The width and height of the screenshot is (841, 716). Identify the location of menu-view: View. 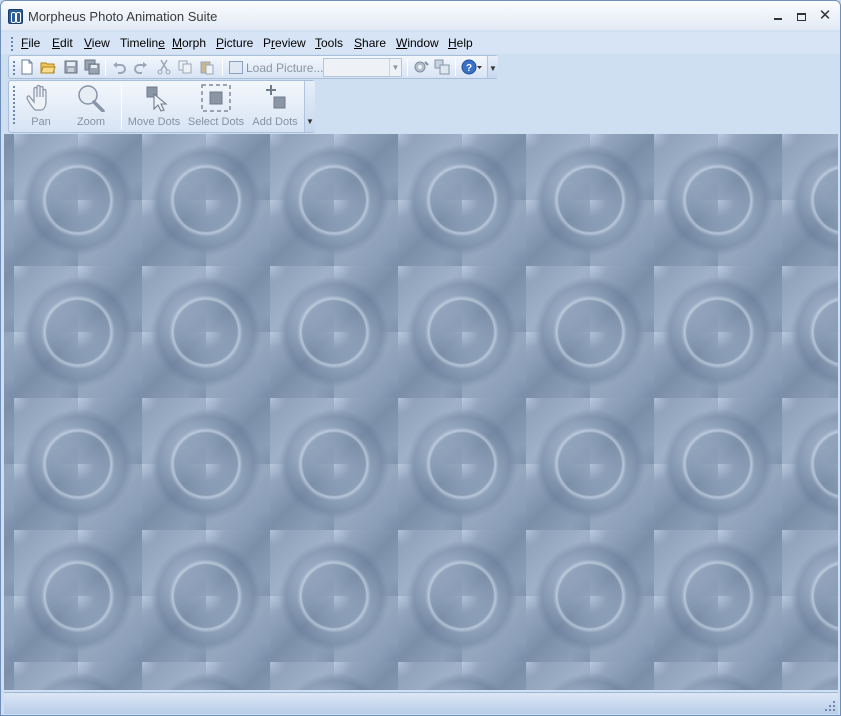
(97, 43).